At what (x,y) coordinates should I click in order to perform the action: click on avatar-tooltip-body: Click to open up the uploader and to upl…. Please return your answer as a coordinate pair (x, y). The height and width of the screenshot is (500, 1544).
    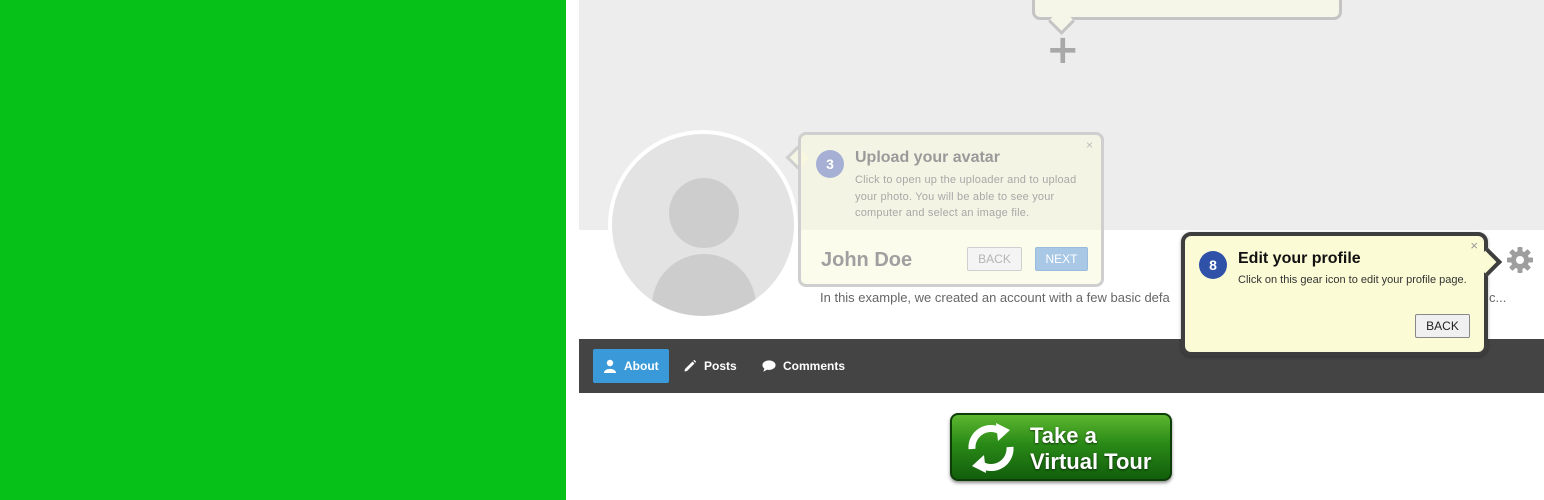
    Looking at the image, I should click on (966, 196).